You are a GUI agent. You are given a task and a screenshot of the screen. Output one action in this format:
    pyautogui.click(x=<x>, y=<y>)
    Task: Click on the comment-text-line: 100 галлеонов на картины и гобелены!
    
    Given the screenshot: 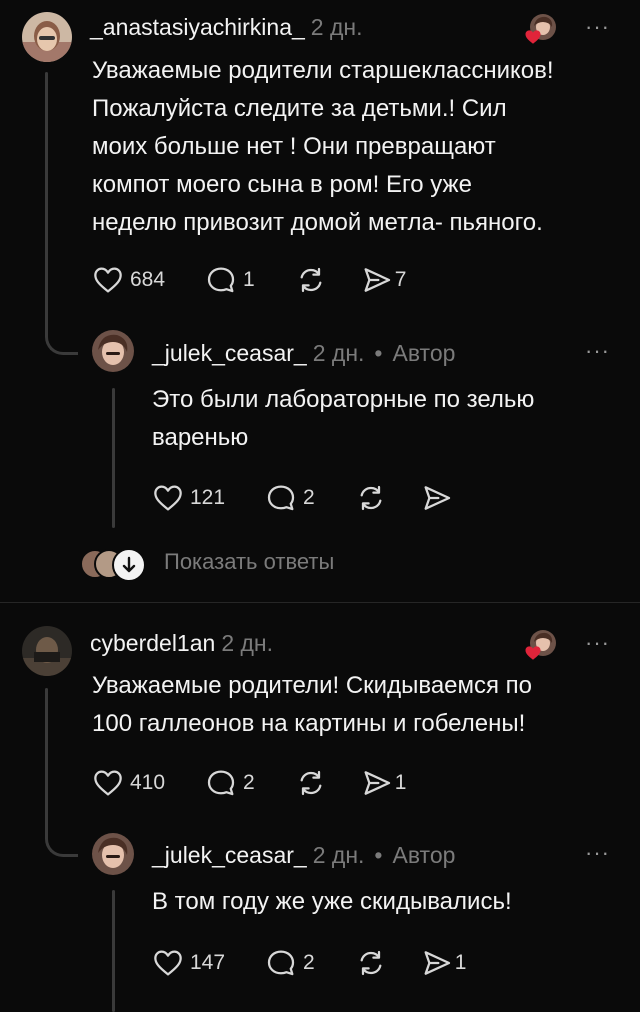 What is the action you would take?
    pyautogui.click(x=309, y=723)
    